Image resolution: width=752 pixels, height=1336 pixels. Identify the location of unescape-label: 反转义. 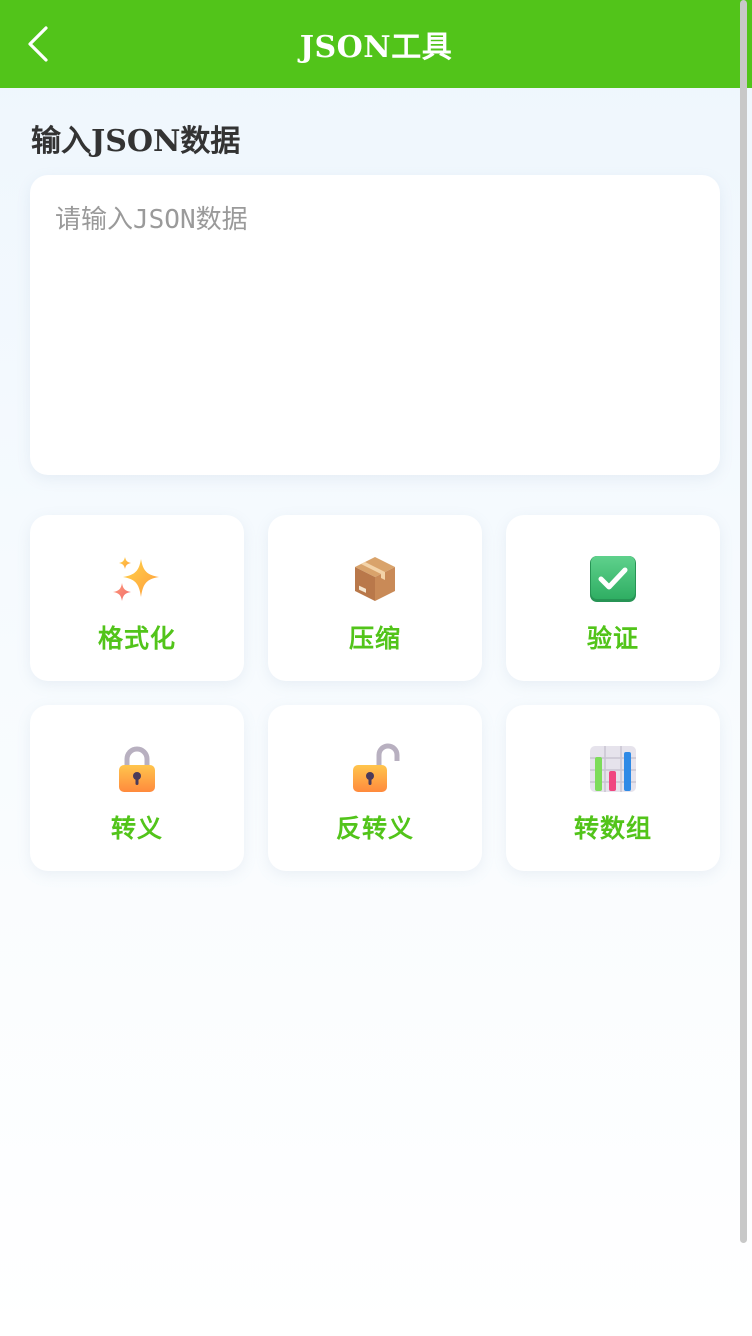
(374, 828).